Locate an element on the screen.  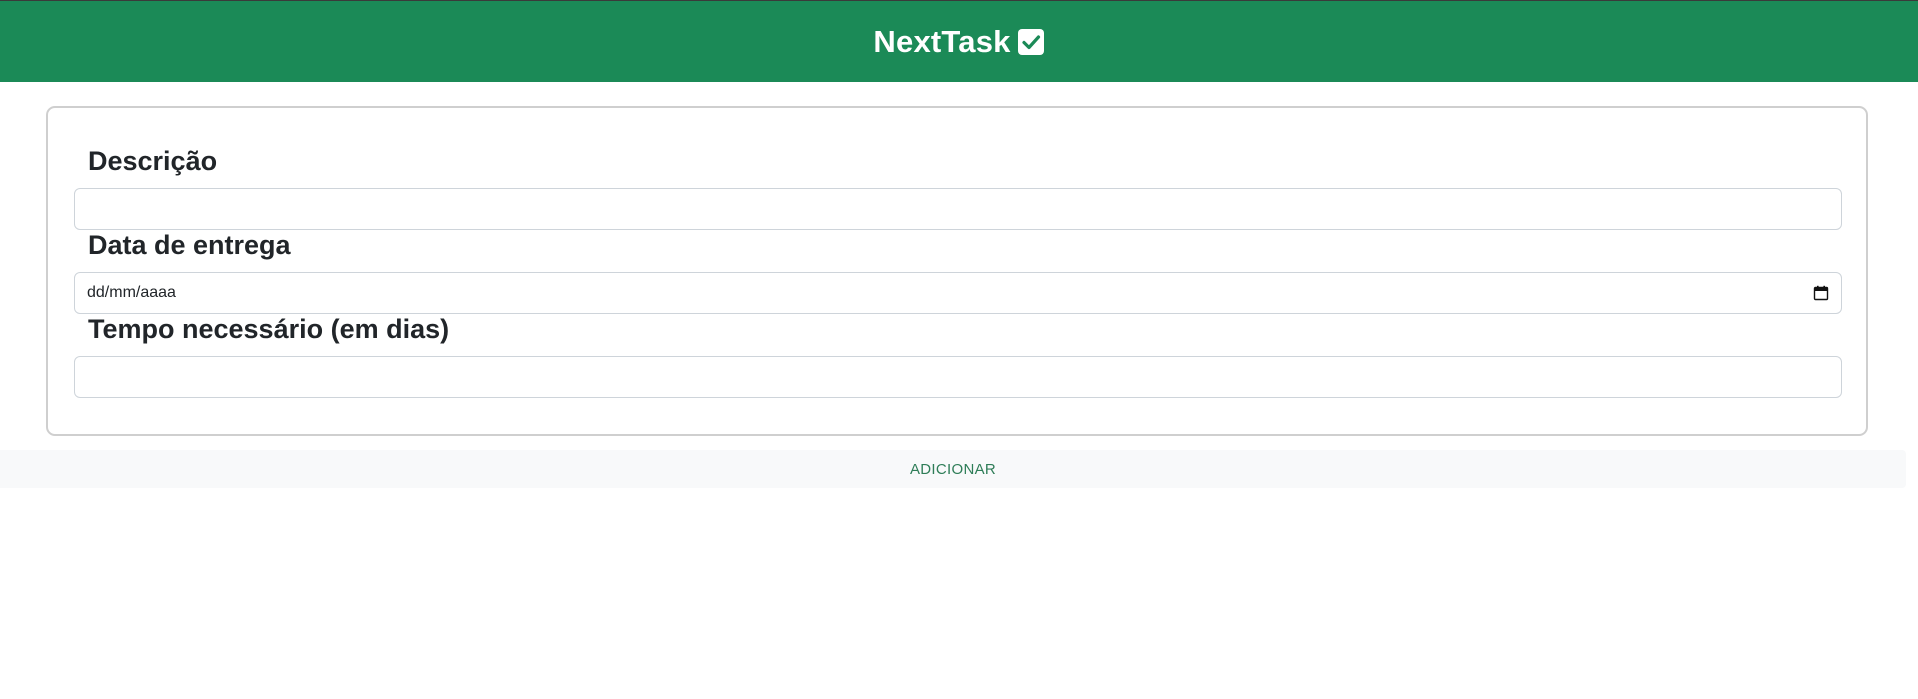
add-button: ADICIONAR is located at coordinates (953, 469).